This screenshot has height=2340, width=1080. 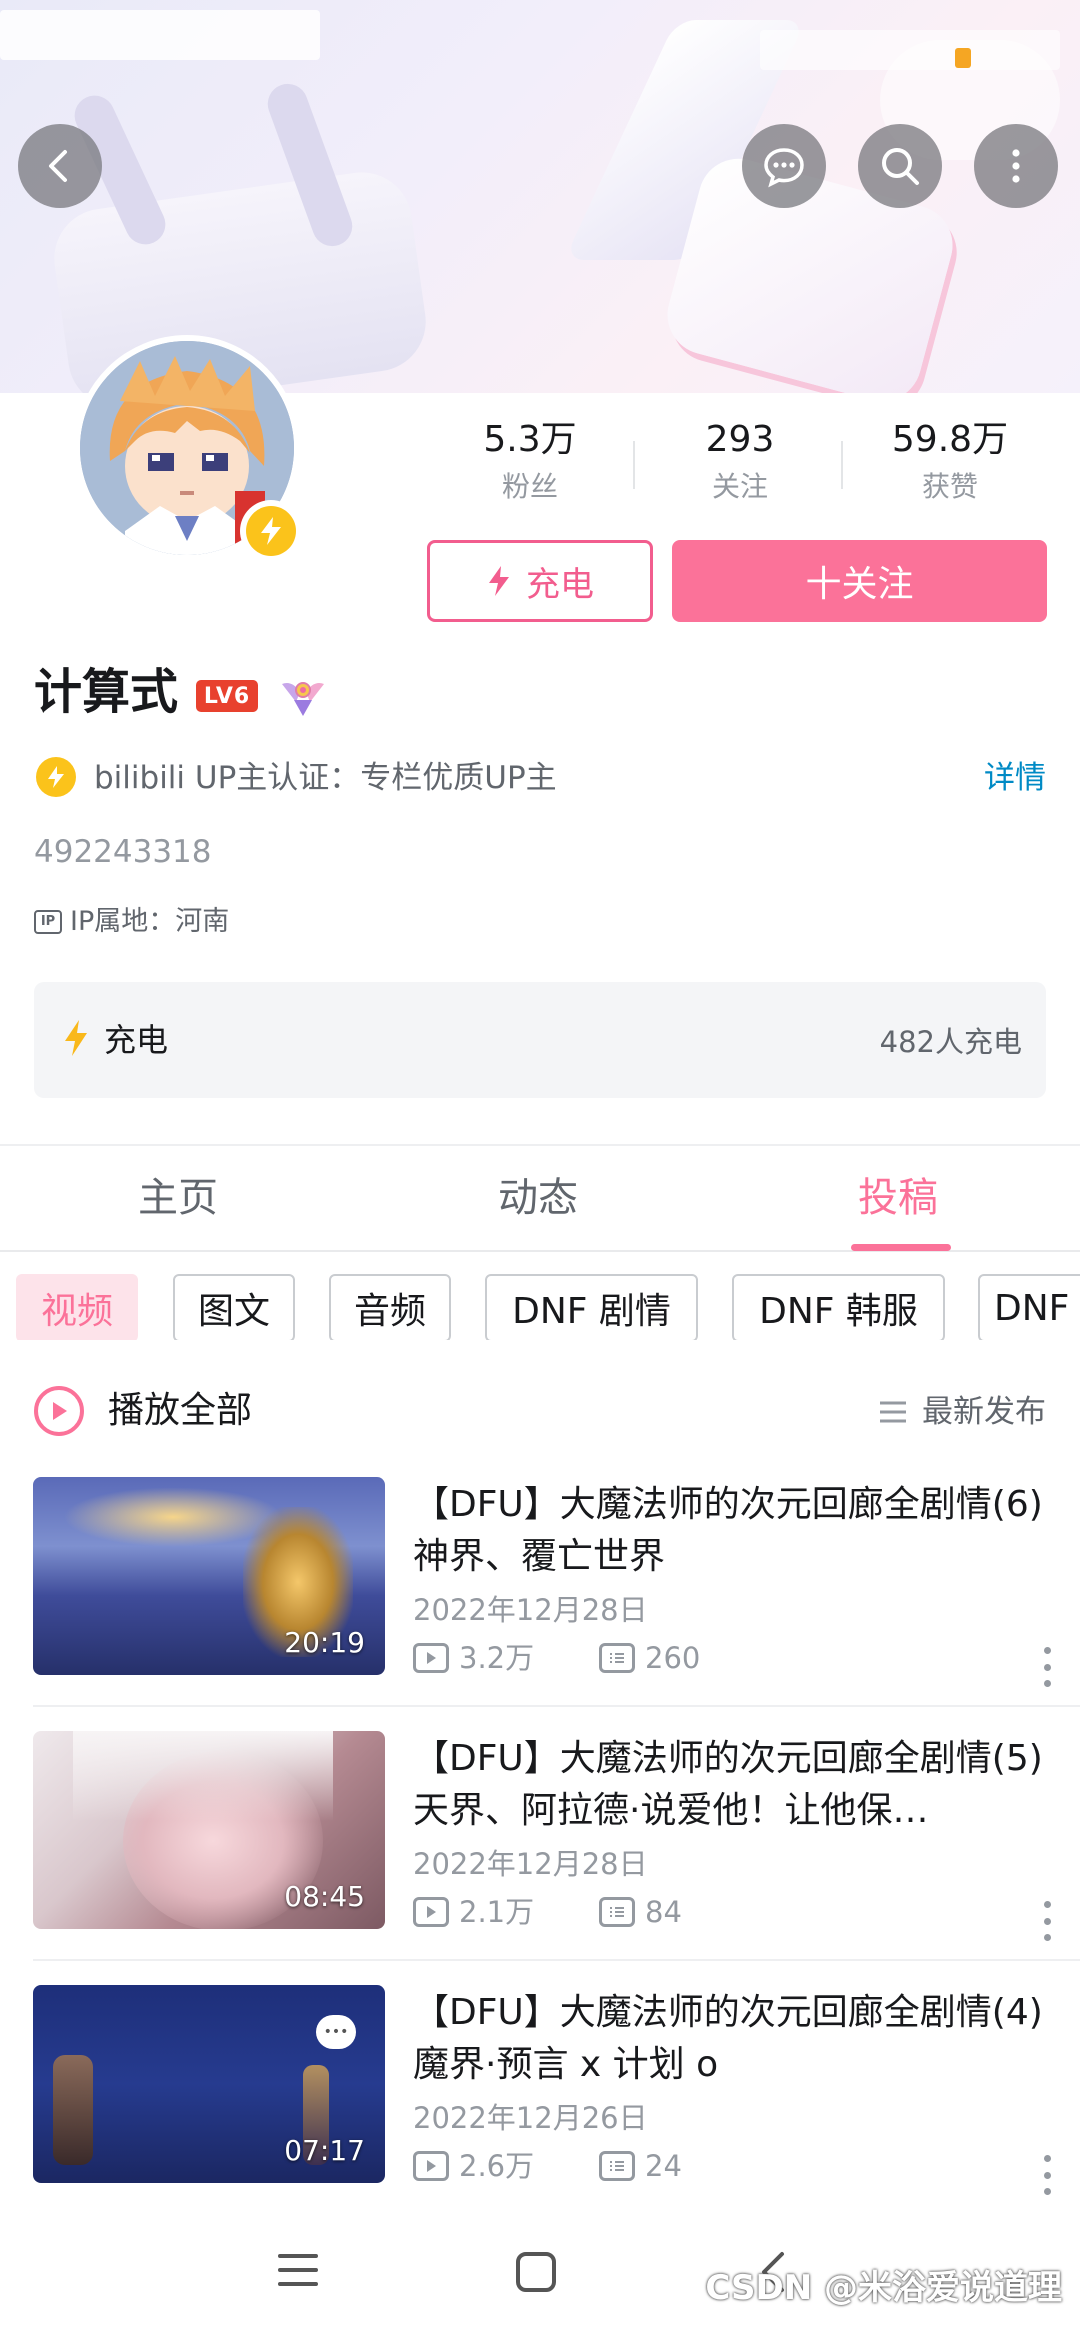 What do you see at coordinates (530, 439) in the screenshot?
I see `stat-value: 5.3万` at bounding box center [530, 439].